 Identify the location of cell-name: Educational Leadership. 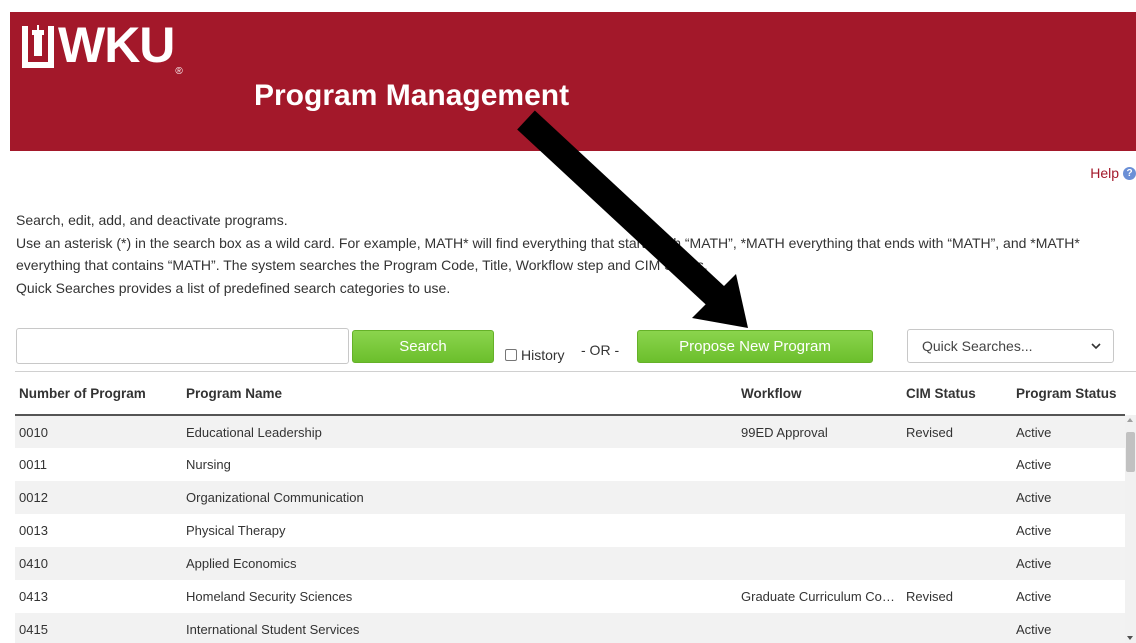
(459, 431).